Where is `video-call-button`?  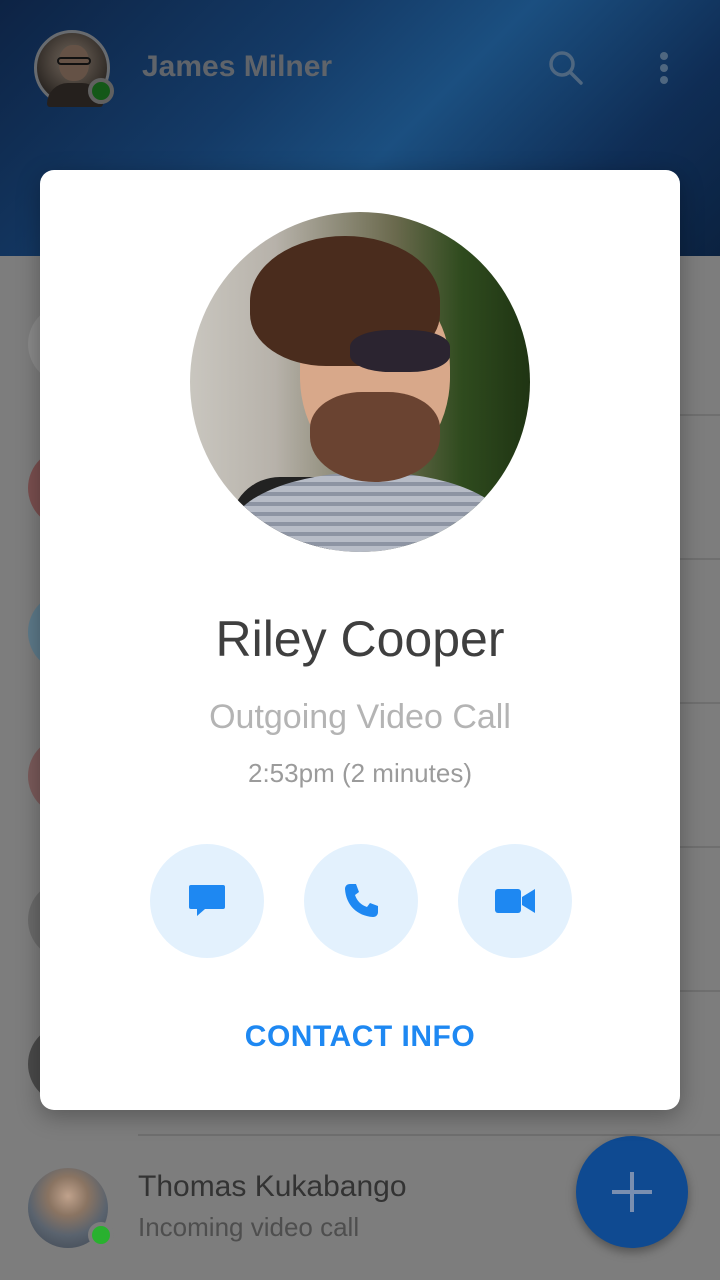 video-call-button is located at coordinates (515, 901).